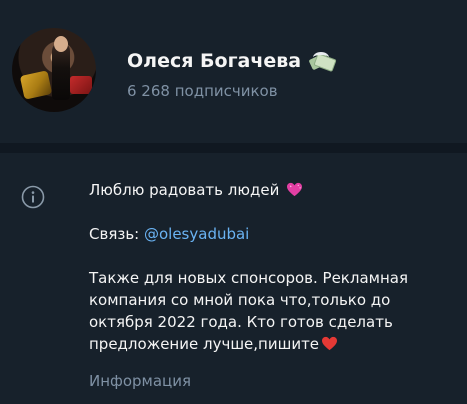 This screenshot has height=404, width=467. I want to click on red-heart-icon, so click(330, 343).